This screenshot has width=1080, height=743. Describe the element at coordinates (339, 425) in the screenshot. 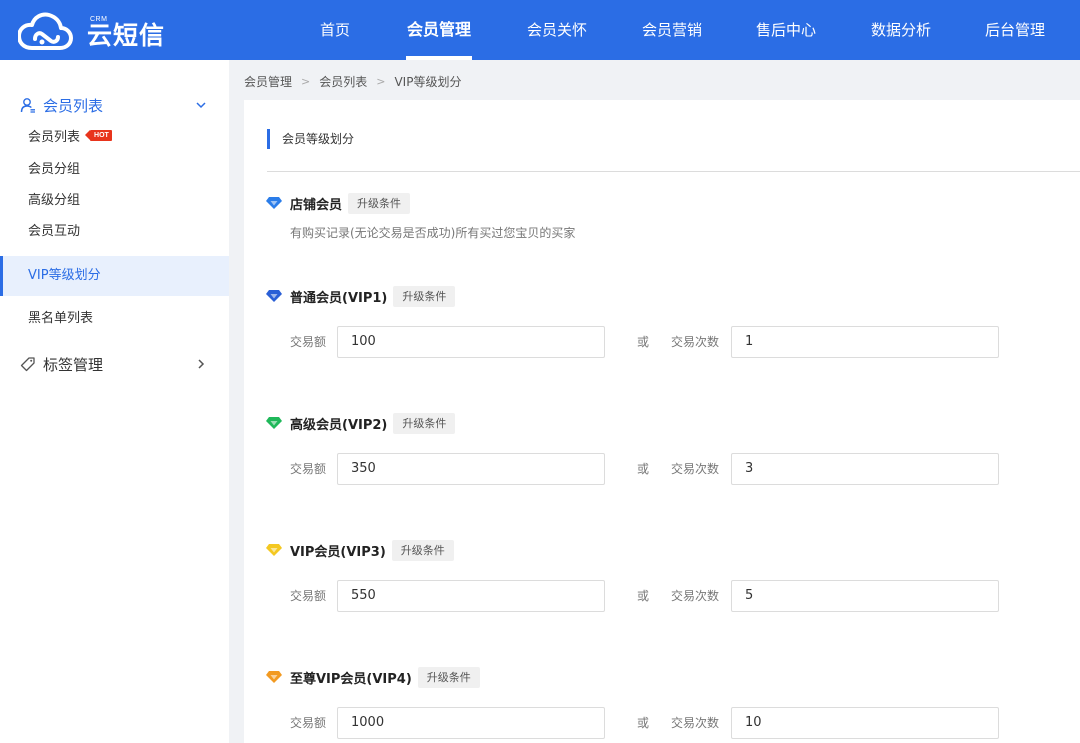

I see `tier-name: 高级会员(VIP2)` at that location.